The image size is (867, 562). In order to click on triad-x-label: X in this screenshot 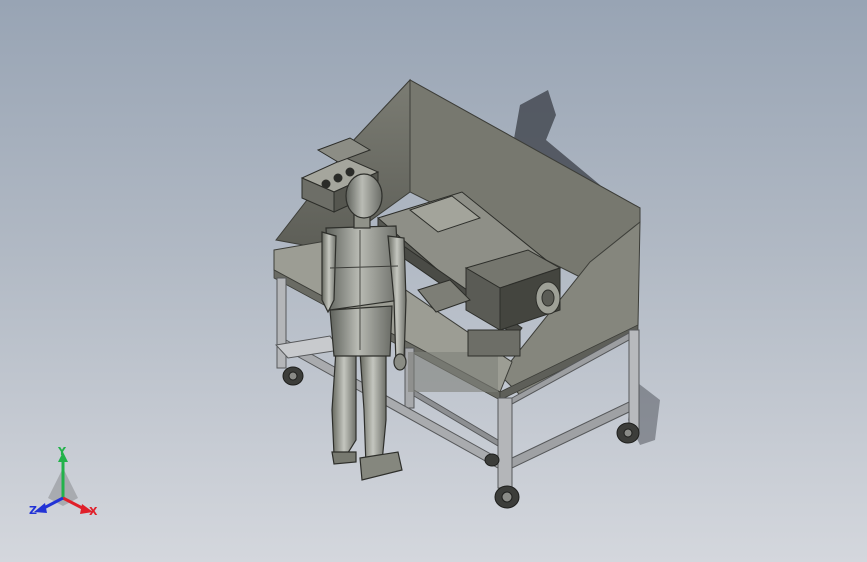, I will do `click(93, 511)`.